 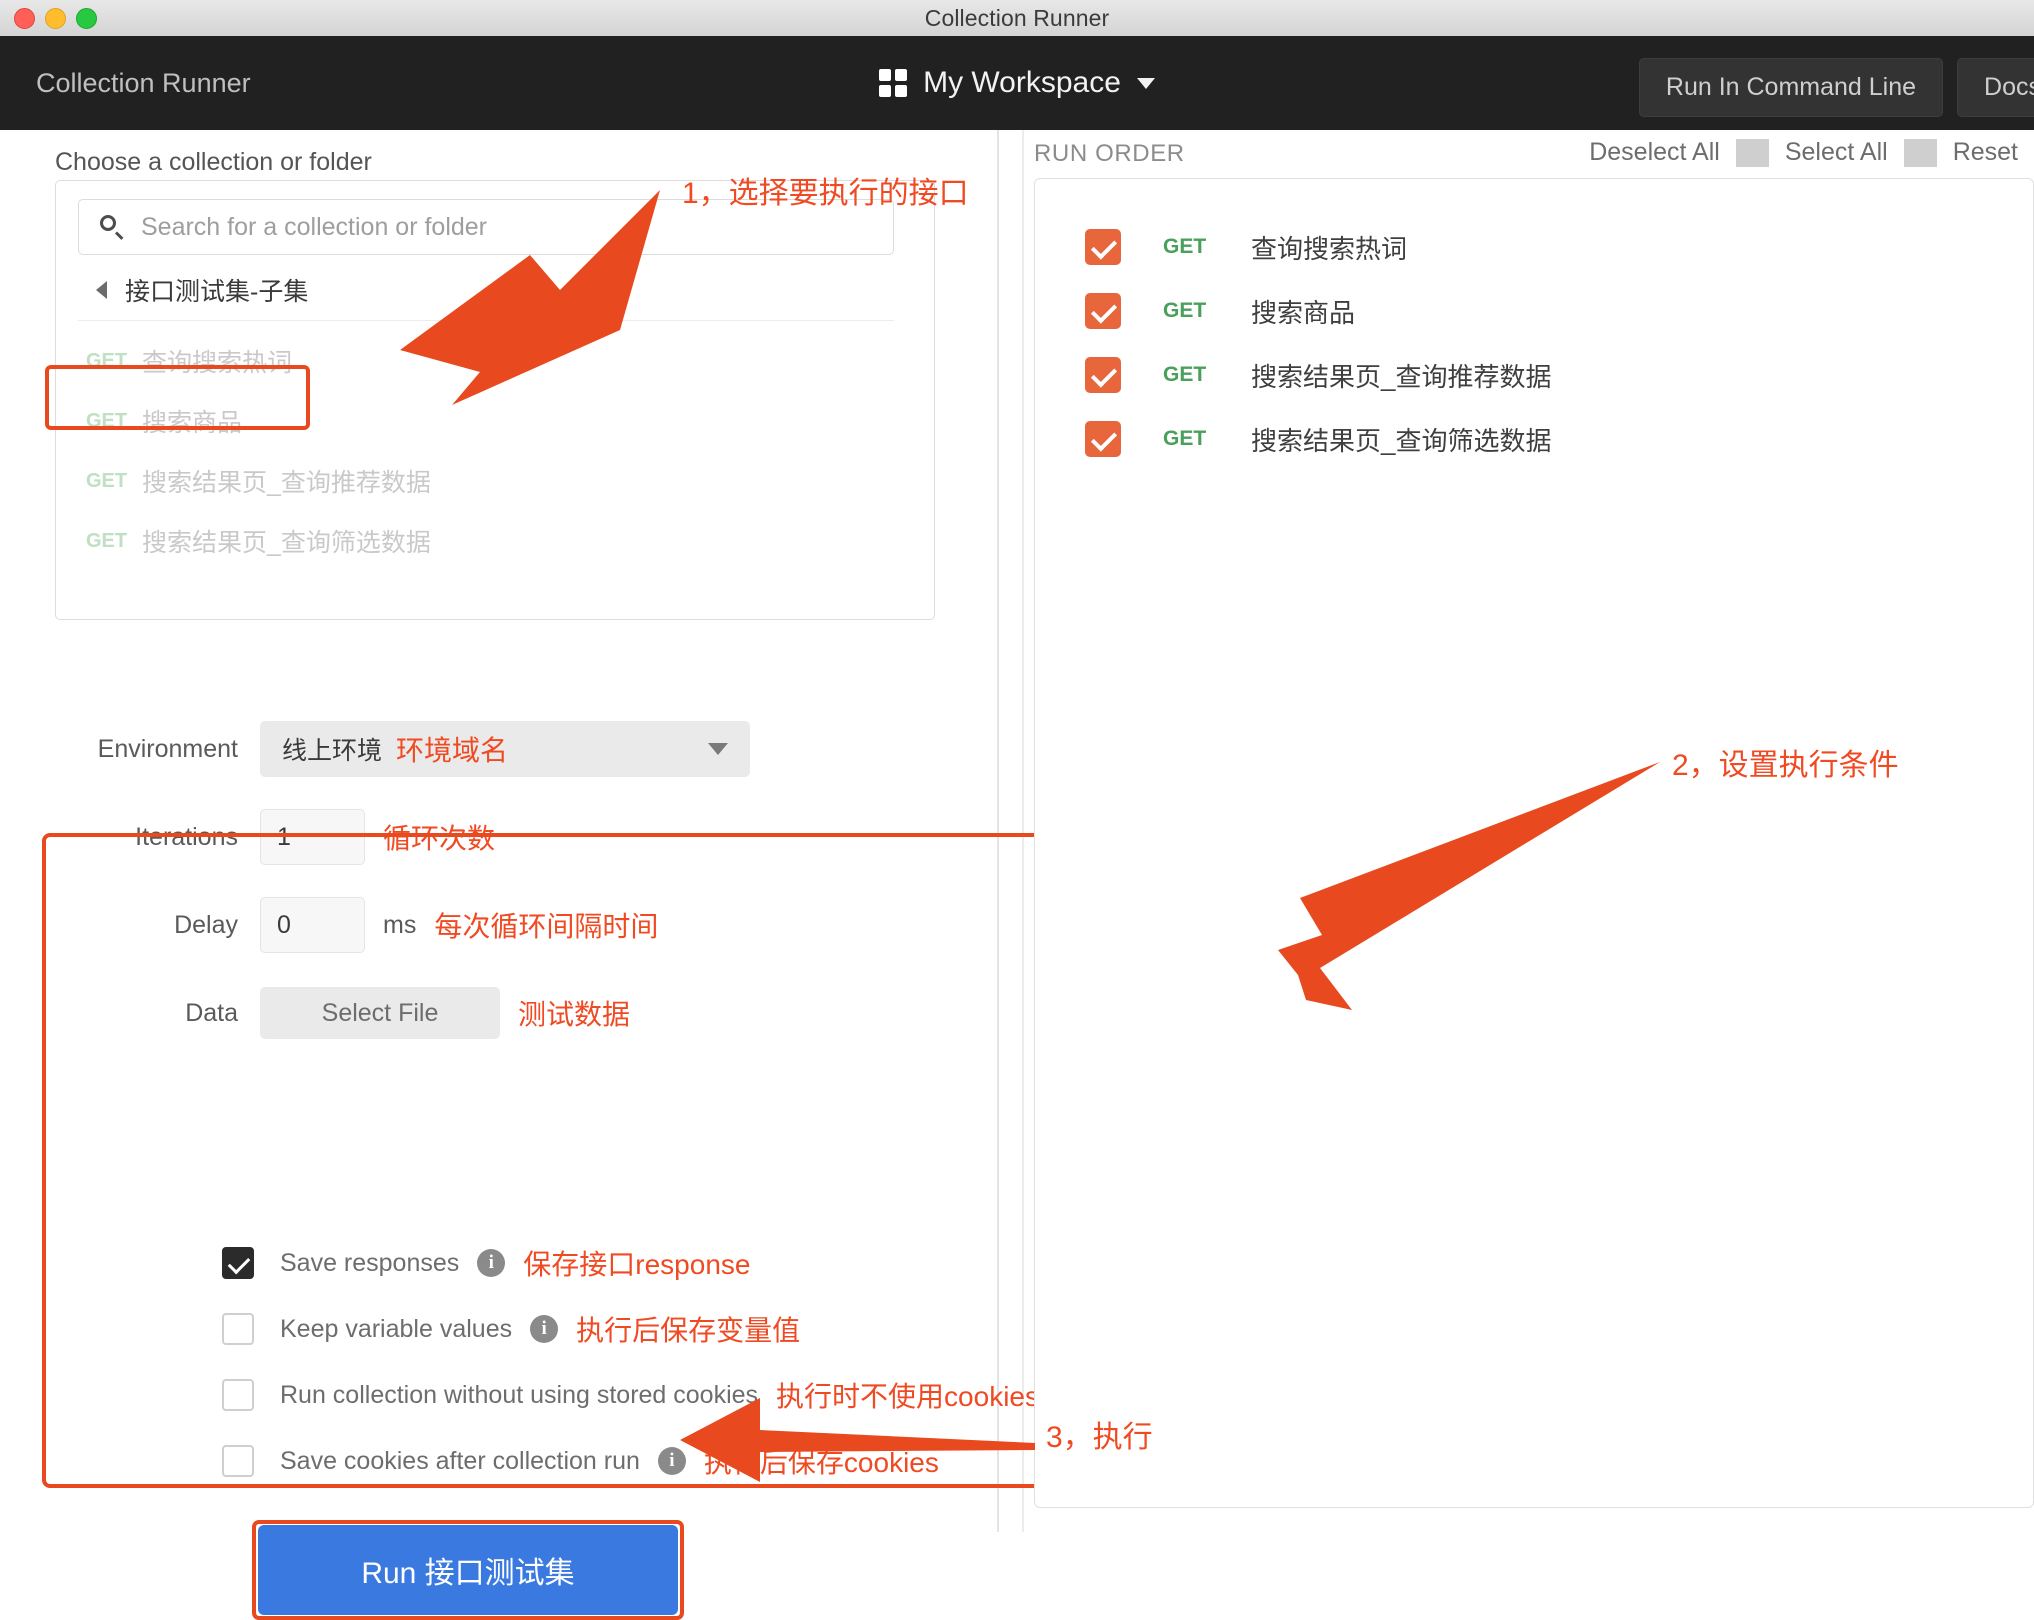 I want to click on table-row: GET 查询搜索热词, so click(x=1534, y=247).